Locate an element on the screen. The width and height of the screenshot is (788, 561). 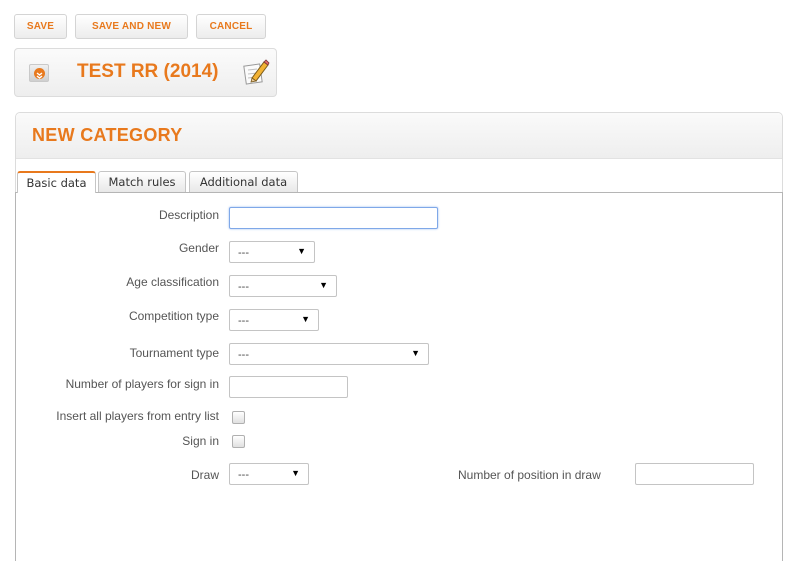
competition-type-select: --- ▼ is located at coordinates (274, 320).